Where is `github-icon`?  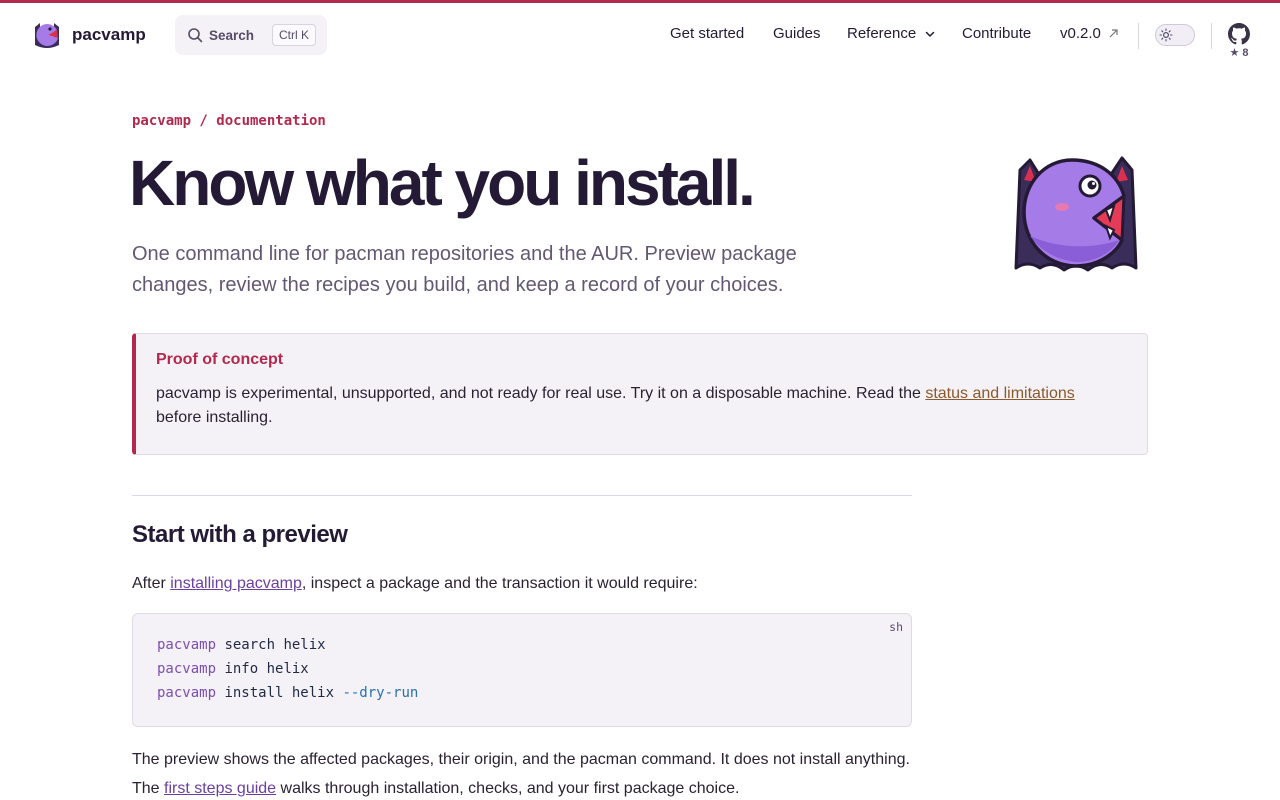 github-icon is located at coordinates (1239, 34).